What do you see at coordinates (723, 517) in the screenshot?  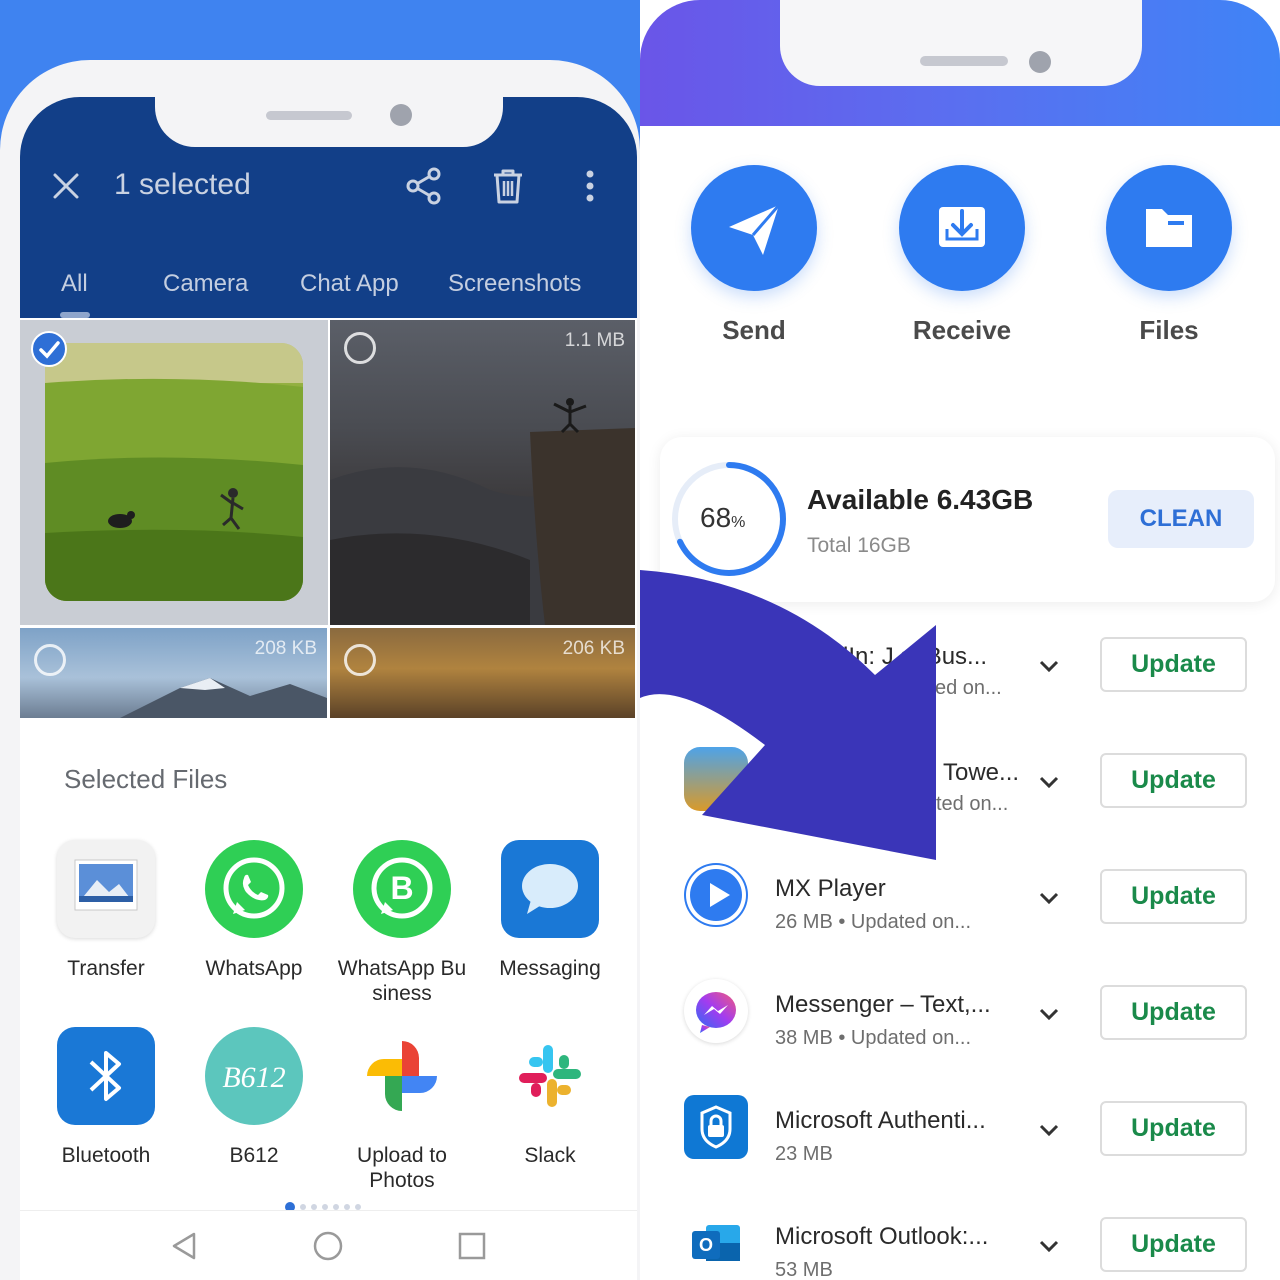 I see `storage-percent: 68%` at bounding box center [723, 517].